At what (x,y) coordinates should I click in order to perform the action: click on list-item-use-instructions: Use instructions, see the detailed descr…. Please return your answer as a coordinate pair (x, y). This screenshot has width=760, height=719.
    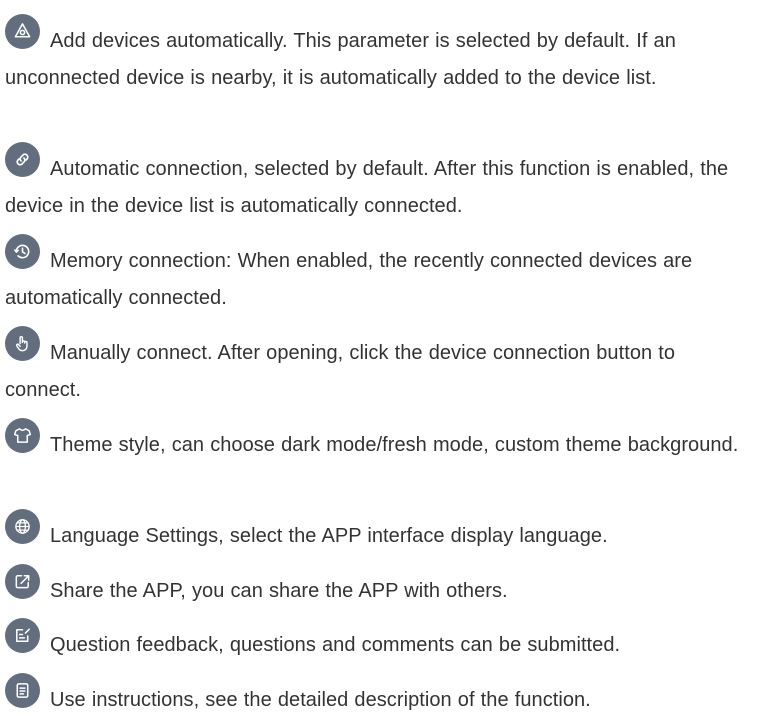
    Looking at the image, I should click on (381, 696).